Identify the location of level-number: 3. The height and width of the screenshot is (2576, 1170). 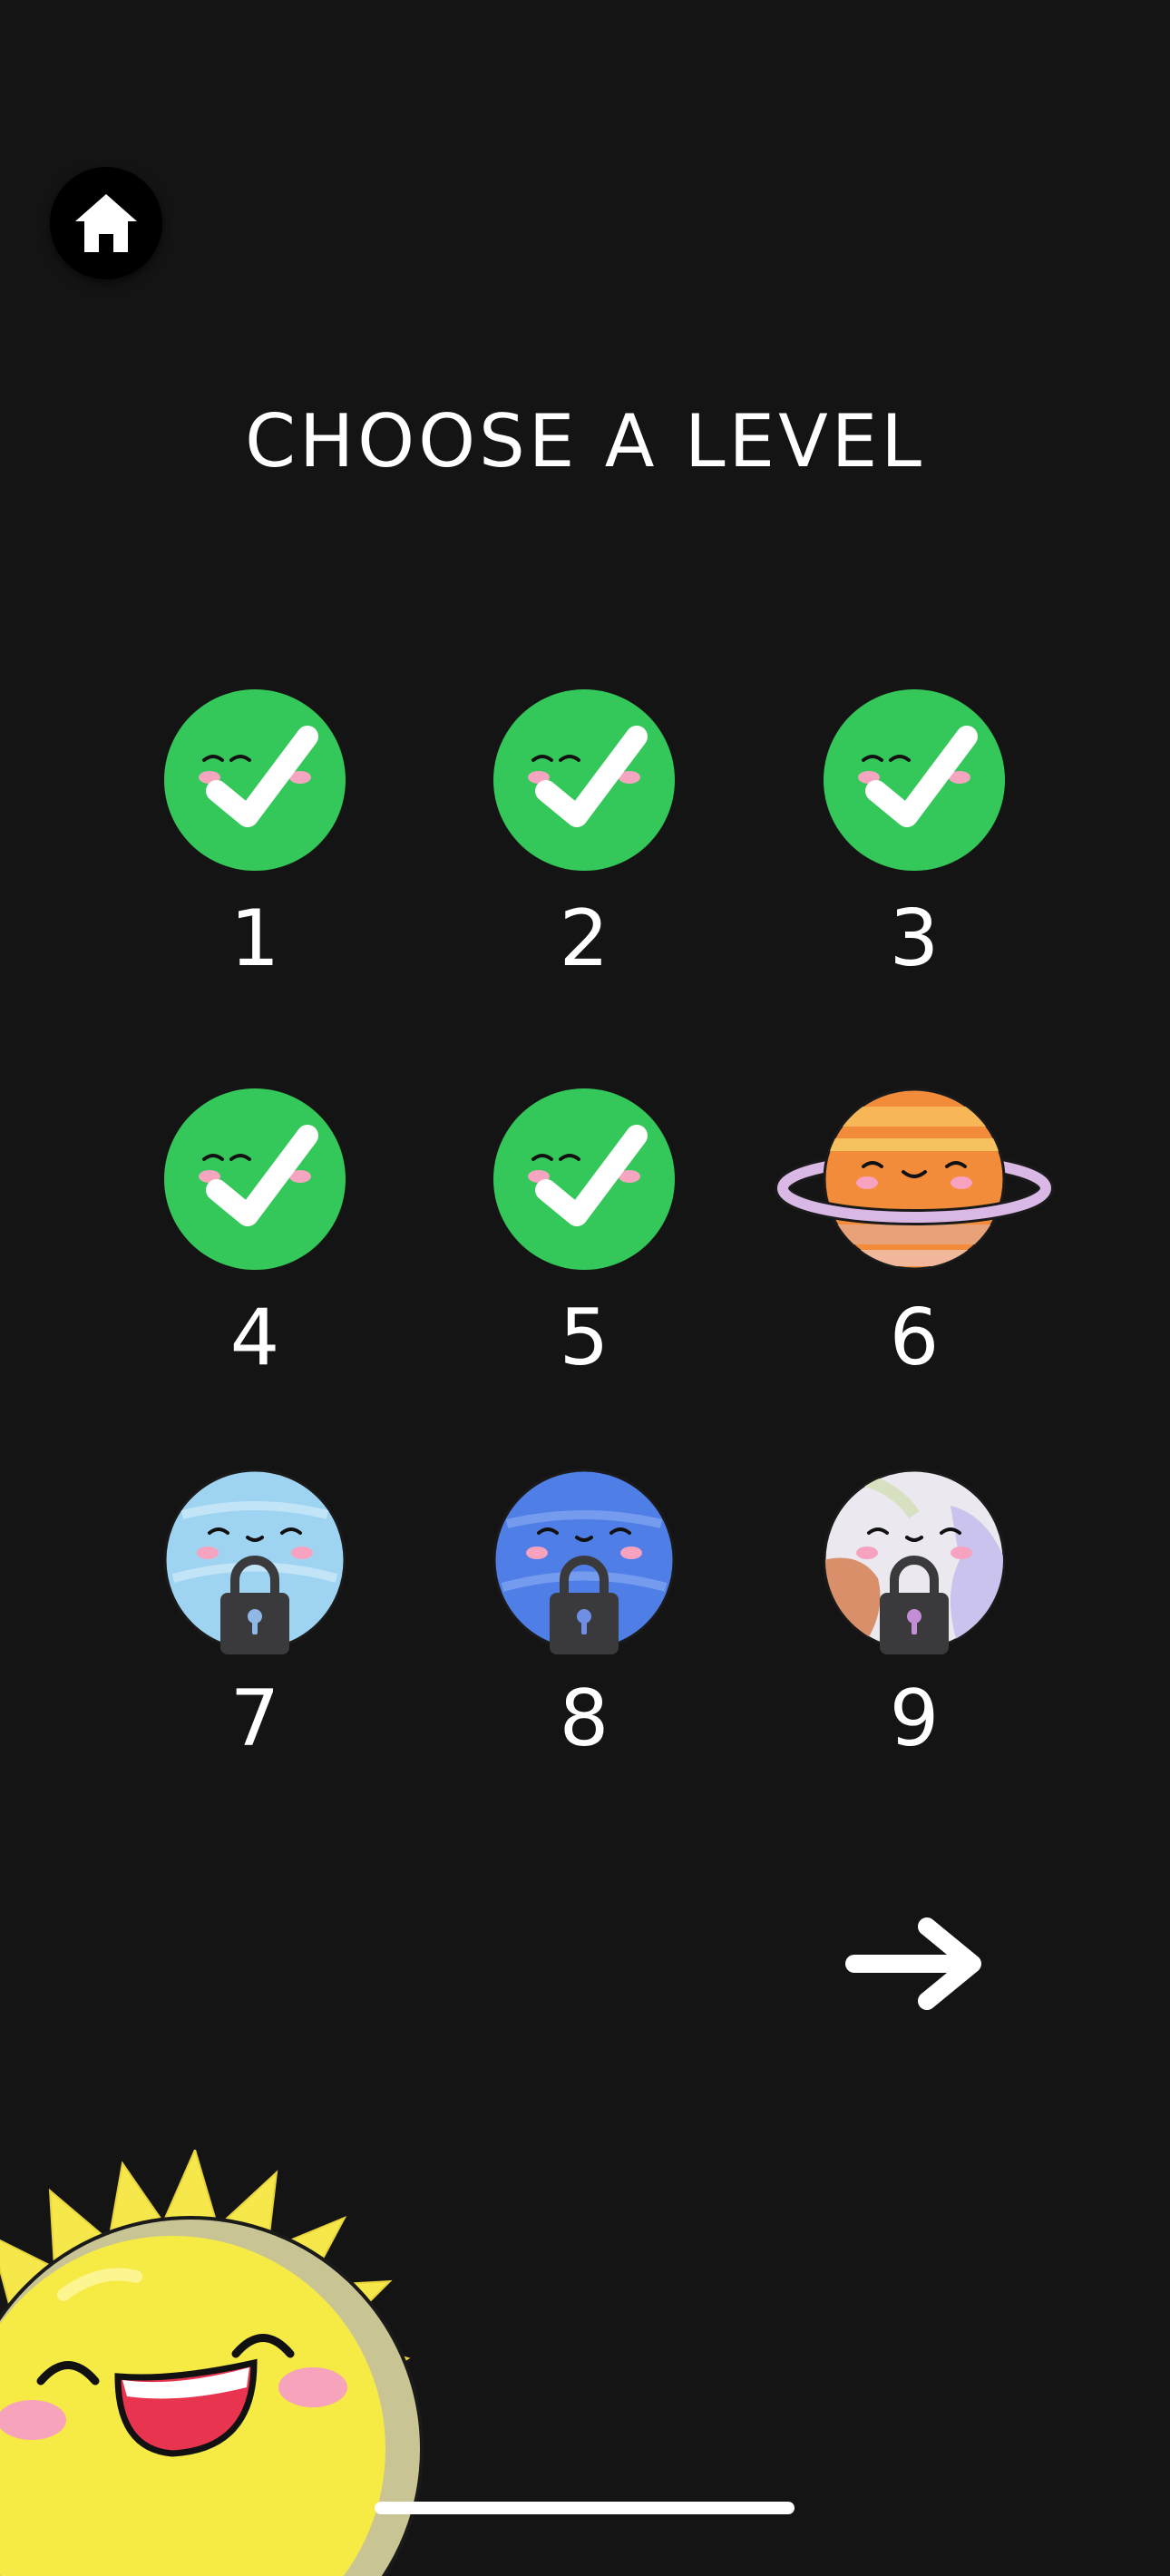
(914, 938).